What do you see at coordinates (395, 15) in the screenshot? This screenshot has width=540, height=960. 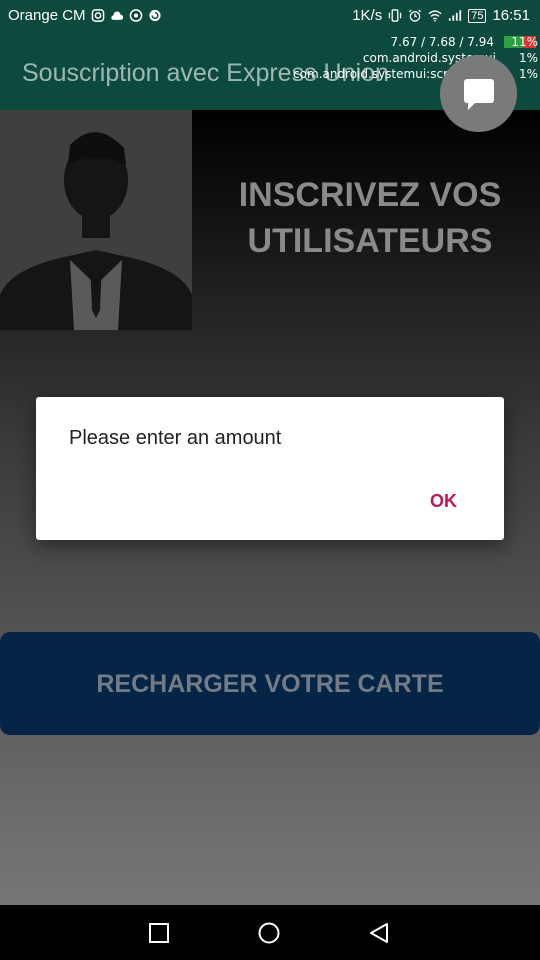 I see `vibrate-icon` at bounding box center [395, 15].